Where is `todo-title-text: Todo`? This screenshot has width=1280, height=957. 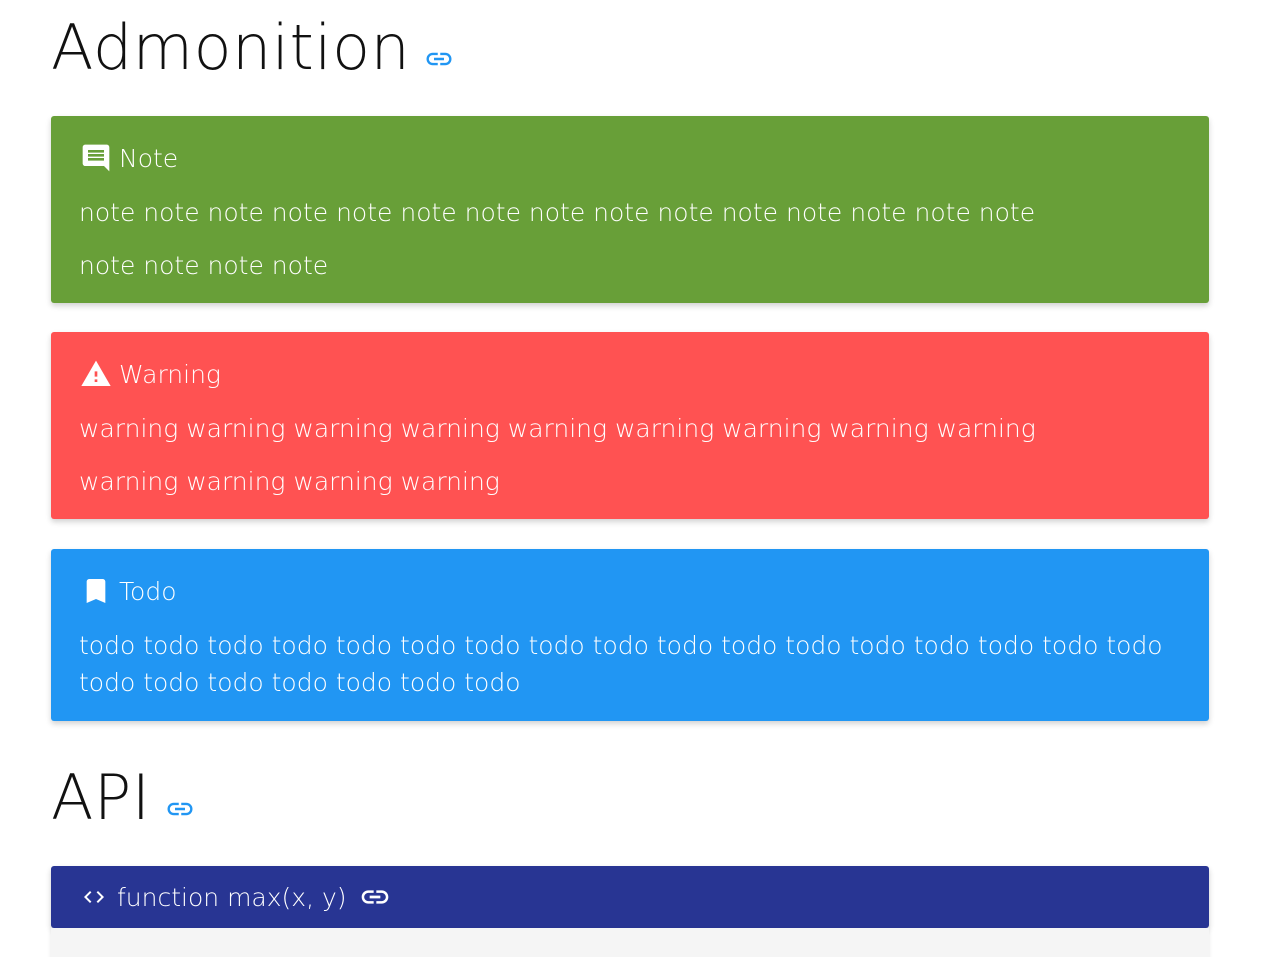 todo-title-text: Todo is located at coordinates (148, 591).